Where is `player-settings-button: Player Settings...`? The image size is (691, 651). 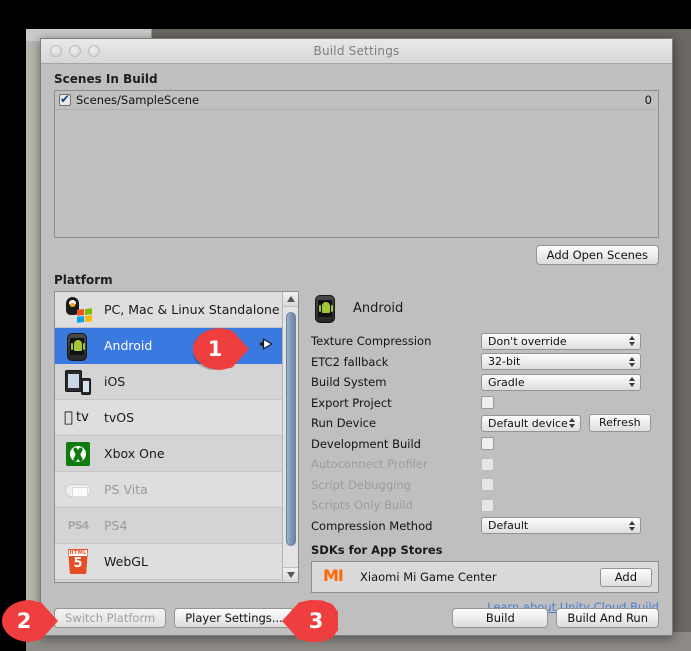
player-settings-button: Player Settings... is located at coordinates (234, 618).